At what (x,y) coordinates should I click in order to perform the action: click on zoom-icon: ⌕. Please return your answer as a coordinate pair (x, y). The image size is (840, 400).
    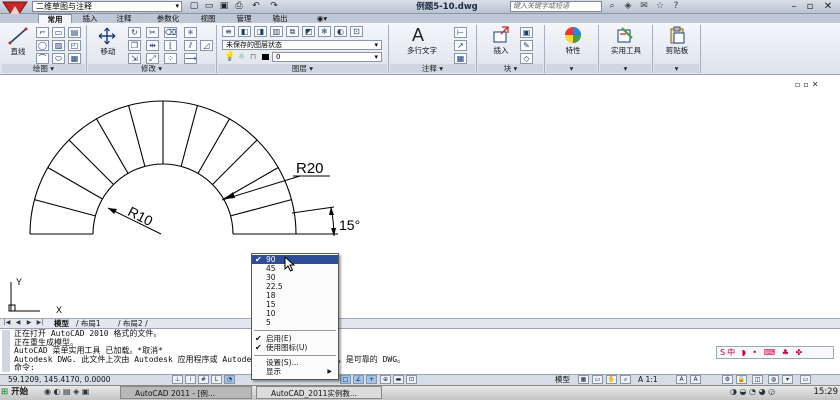
    Looking at the image, I should click on (625, 379).